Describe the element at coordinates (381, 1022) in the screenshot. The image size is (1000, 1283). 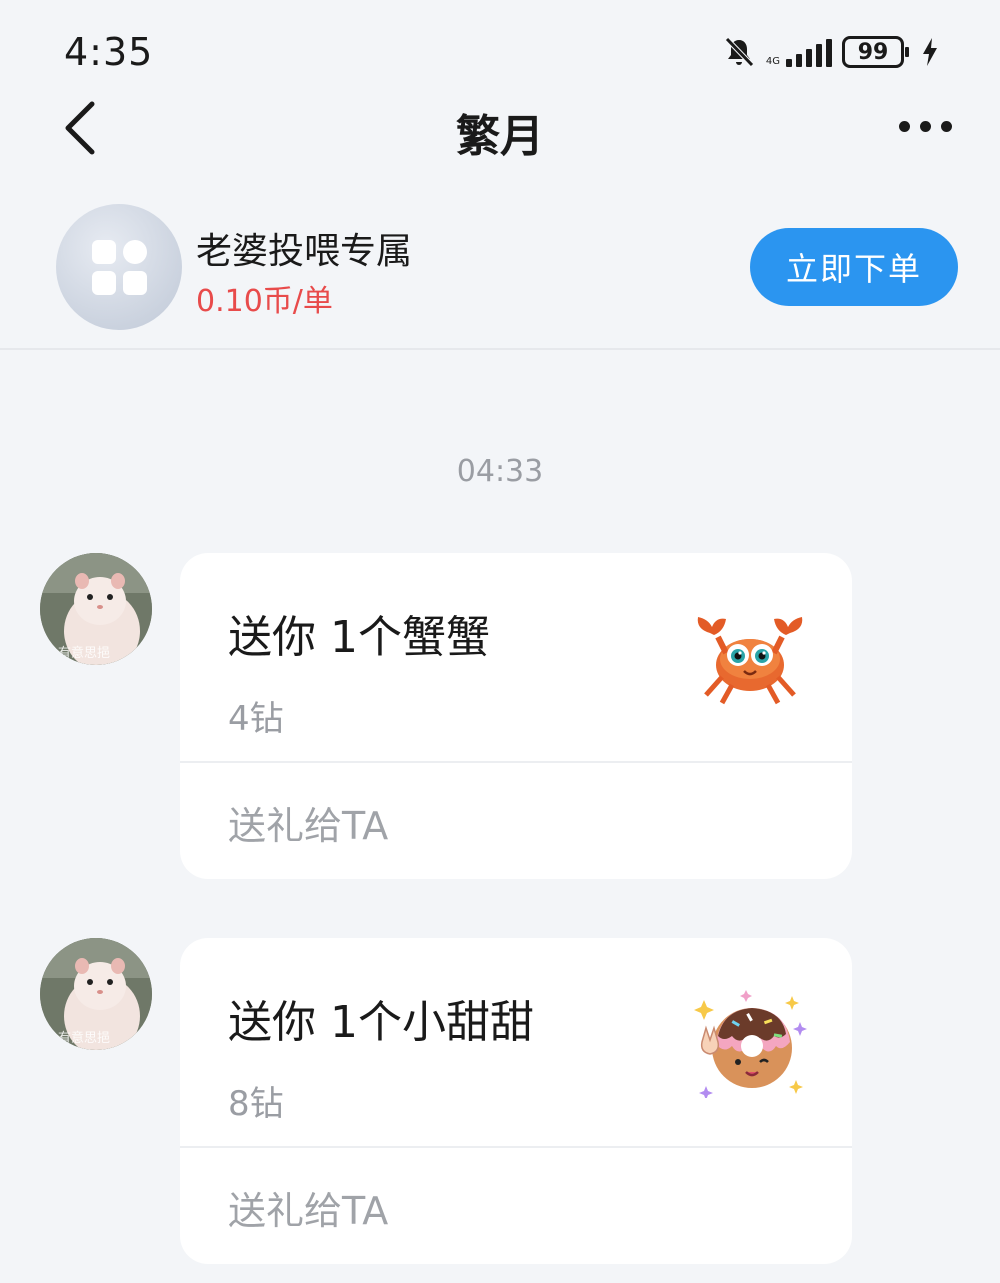
I see `gift-title: 送你 1个小甜甜` at that location.